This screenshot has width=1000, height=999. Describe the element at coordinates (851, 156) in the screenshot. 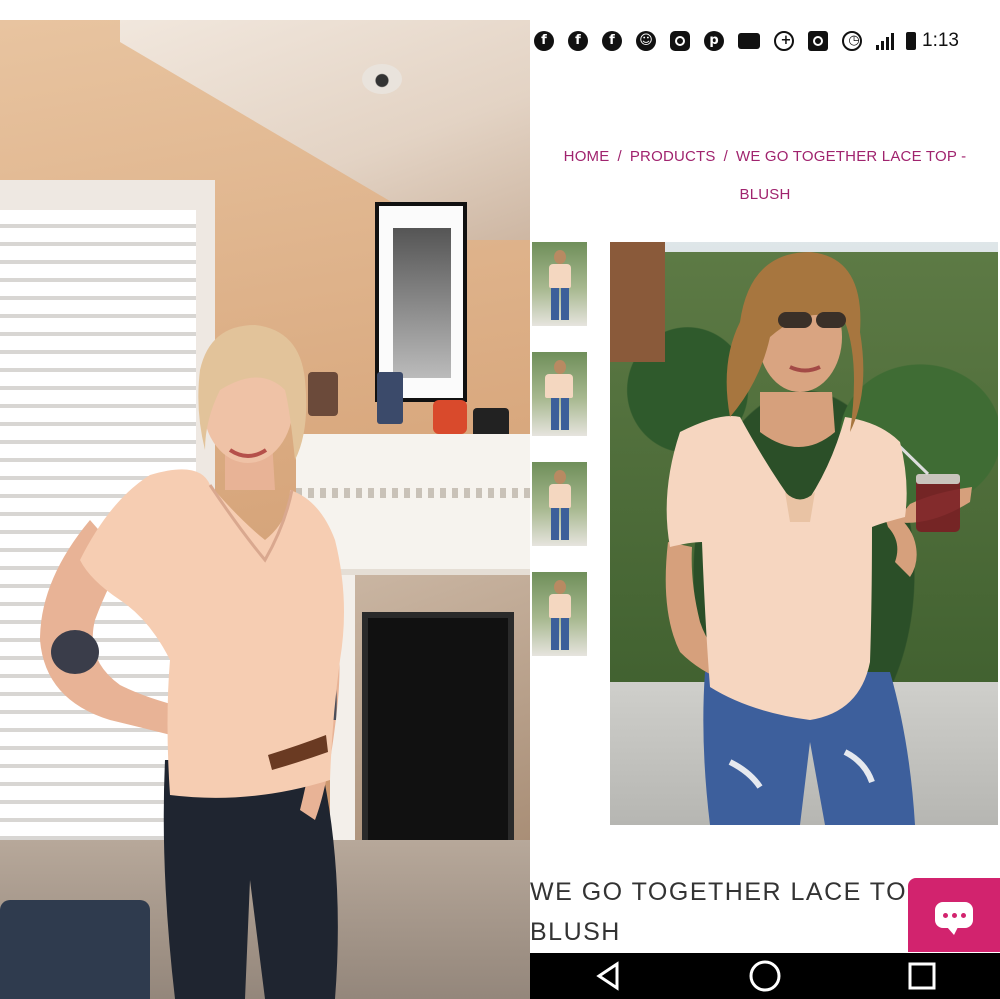

I see `breadcrumb-current: WE GO TOGETHER LACE TOP -` at that location.